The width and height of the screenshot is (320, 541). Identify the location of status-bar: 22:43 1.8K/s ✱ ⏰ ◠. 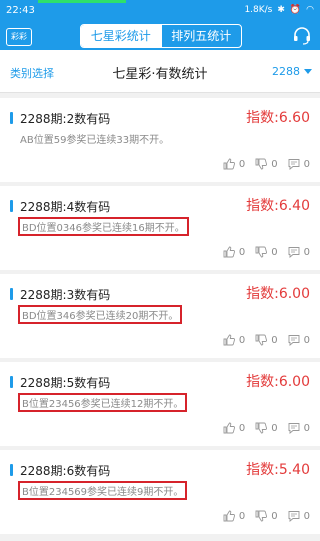
(160, 11).